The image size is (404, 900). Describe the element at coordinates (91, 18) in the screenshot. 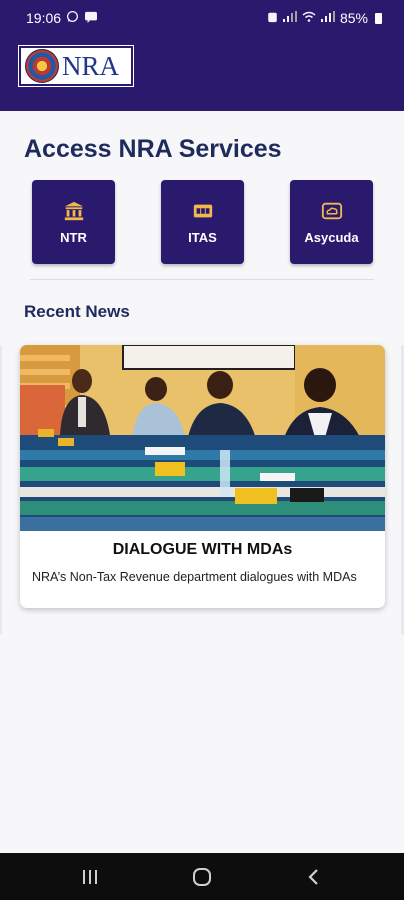

I see `messaging-icon` at that location.